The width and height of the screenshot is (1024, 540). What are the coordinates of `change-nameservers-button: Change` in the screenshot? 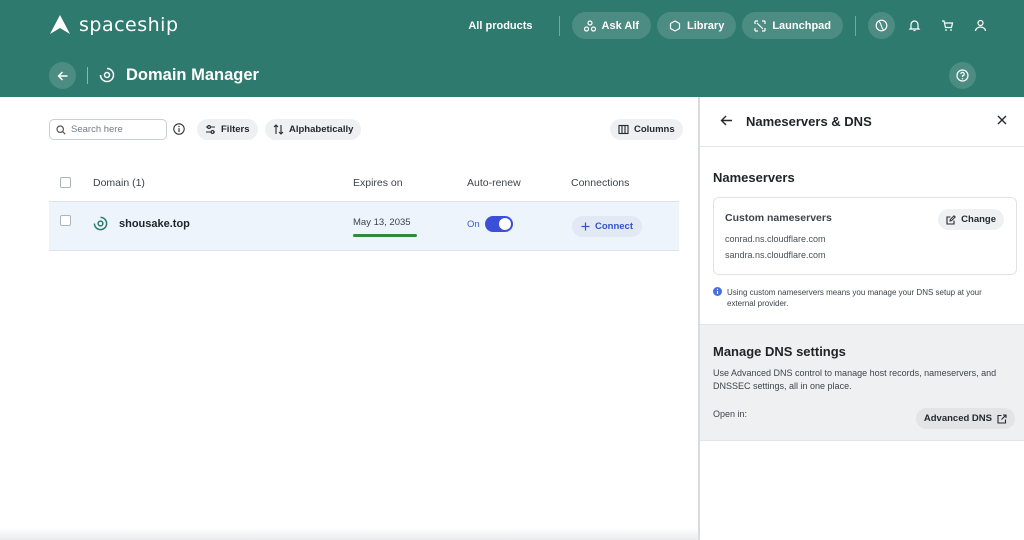 It's located at (971, 219).